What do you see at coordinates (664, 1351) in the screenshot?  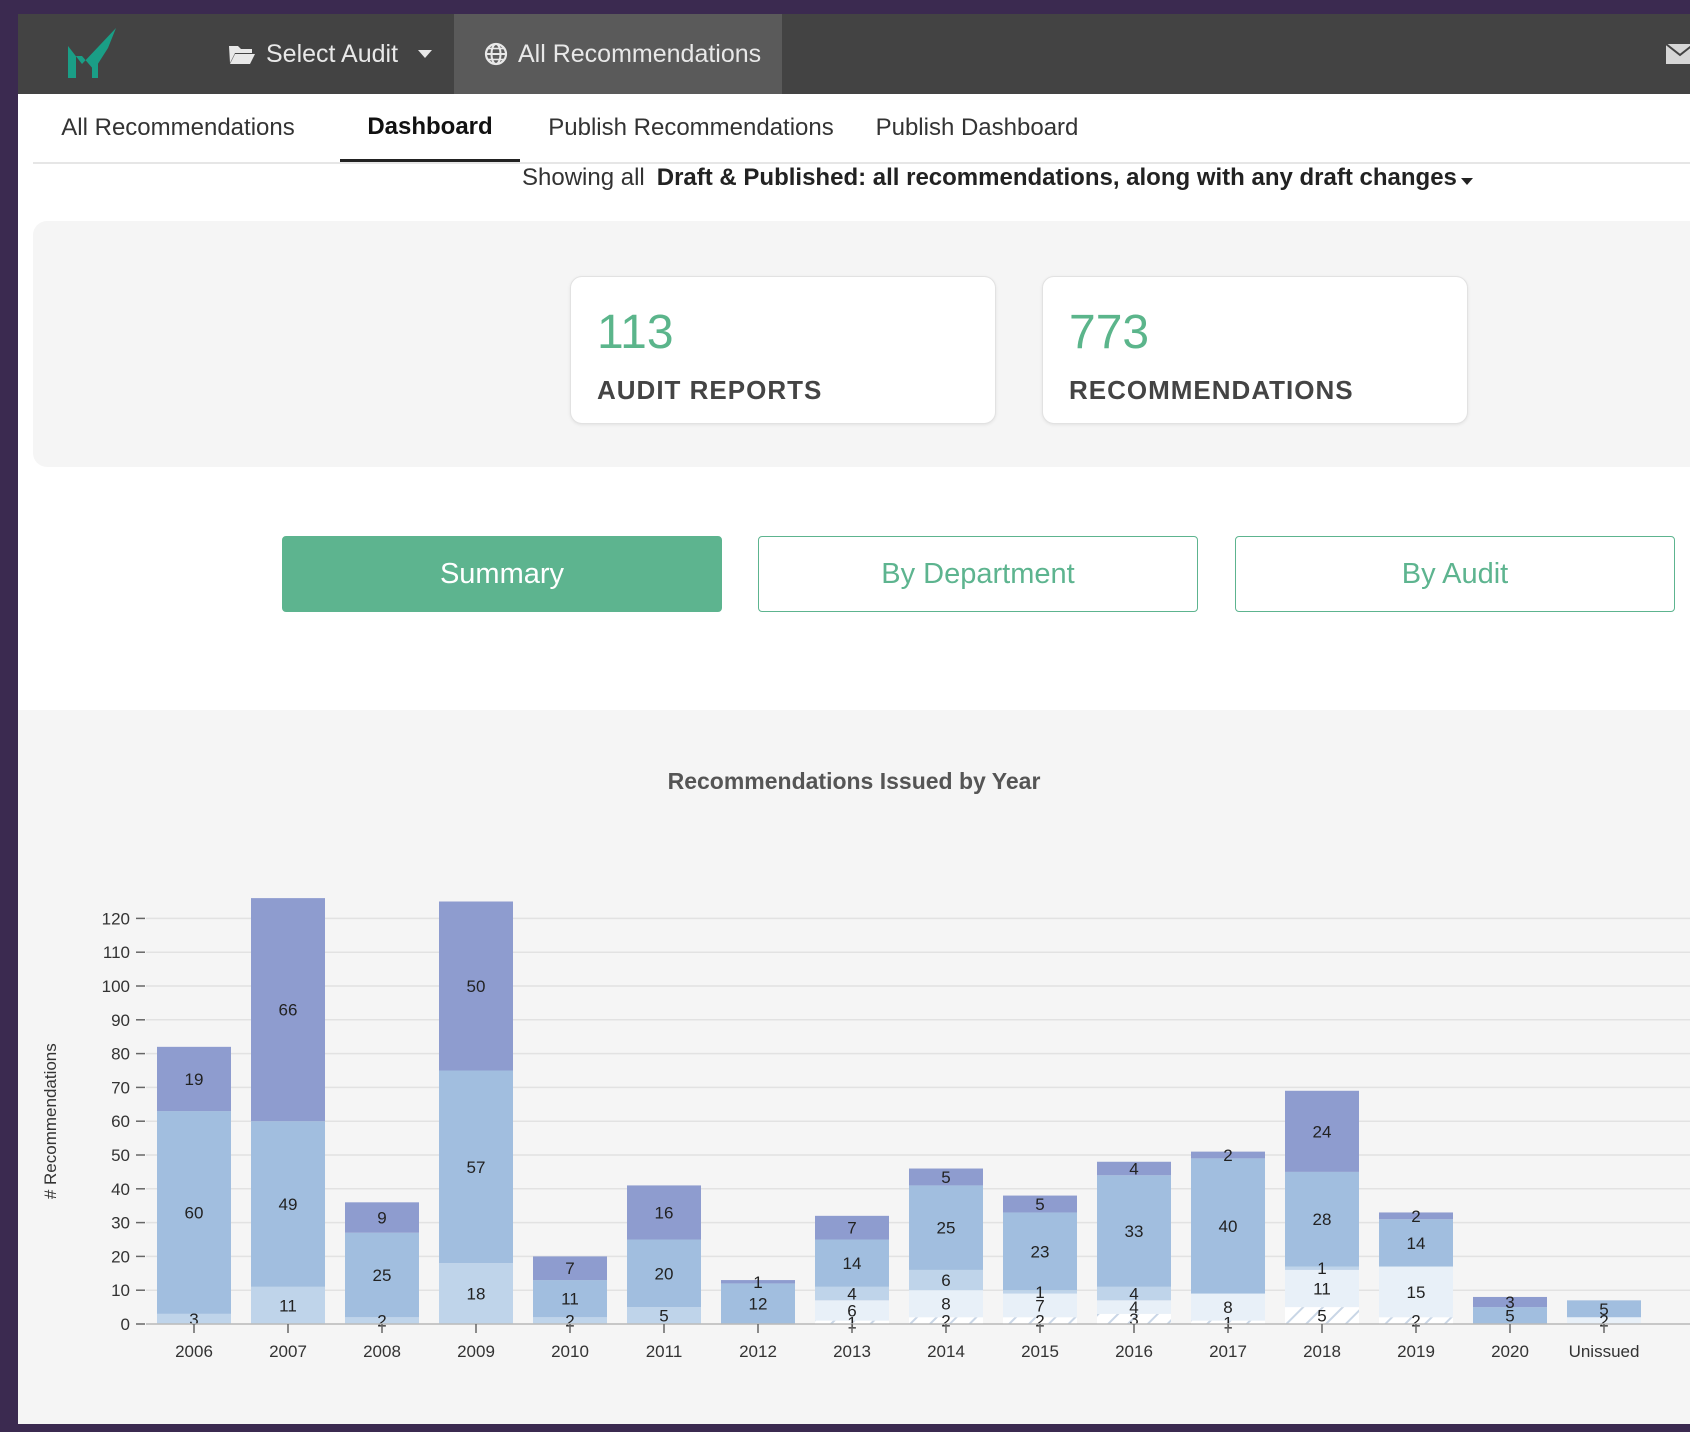 I see `x-tick-label: 2011` at bounding box center [664, 1351].